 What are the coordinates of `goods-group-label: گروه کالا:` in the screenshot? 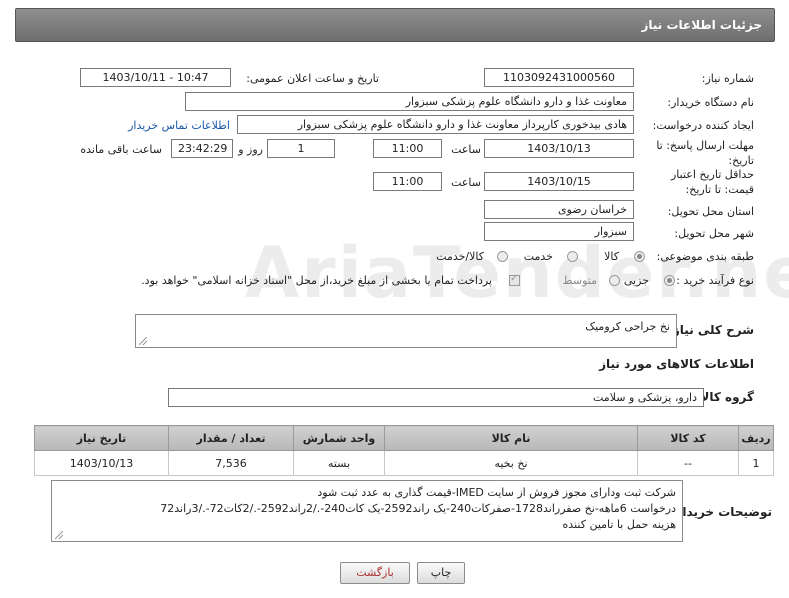 It's located at (724, 397).